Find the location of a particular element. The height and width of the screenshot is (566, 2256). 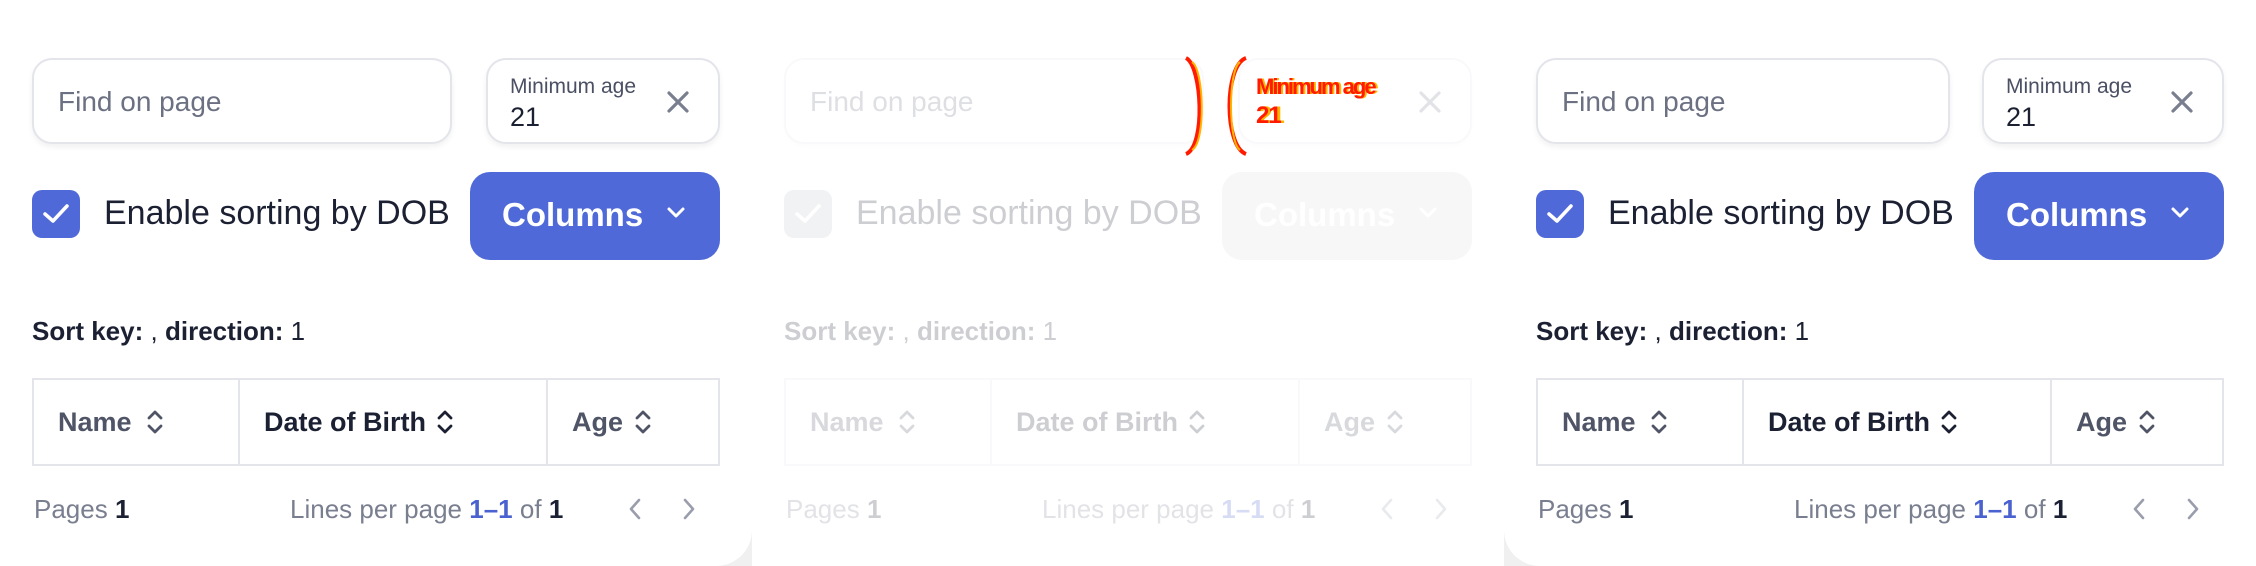

sort-key-label: Sort key: is located at coordinates (88, 331).